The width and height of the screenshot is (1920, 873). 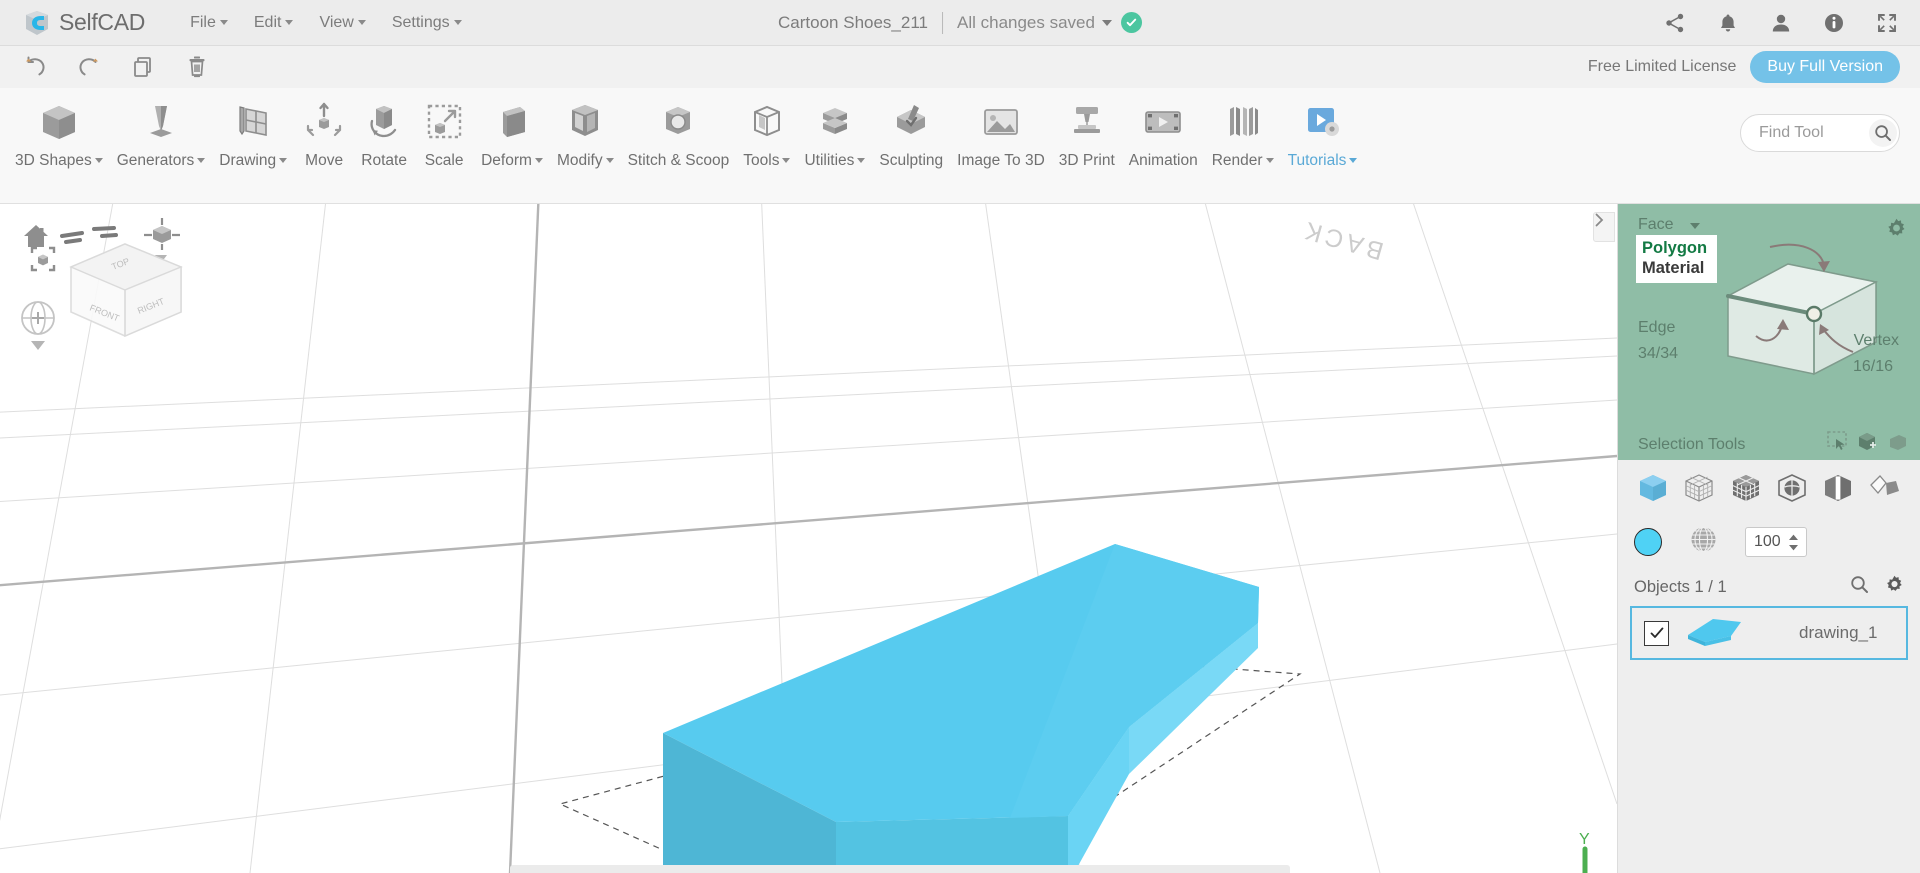 What do you see at coordinates (1885, 488) in the screenshot?
I see `unfold-flatten-icon` at bounding box center [1885, 488].